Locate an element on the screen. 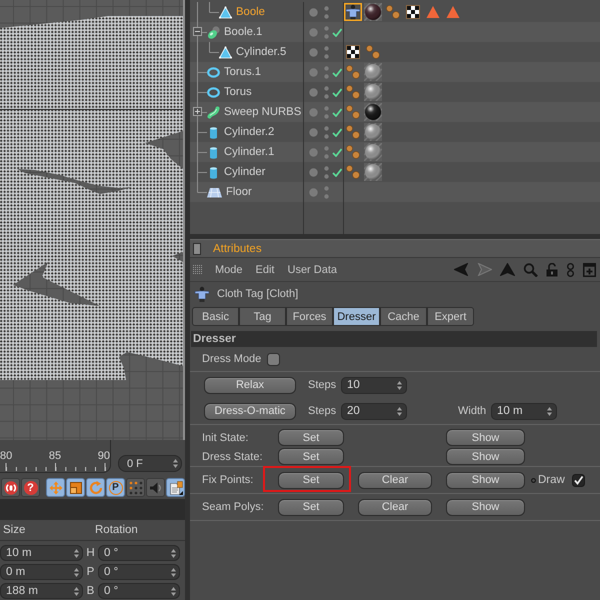  sound-button is located at coordinates (155, 487).